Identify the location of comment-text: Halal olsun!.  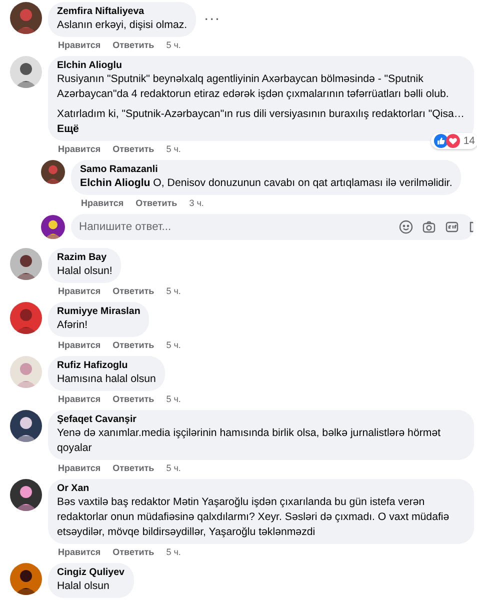
(84, 271).